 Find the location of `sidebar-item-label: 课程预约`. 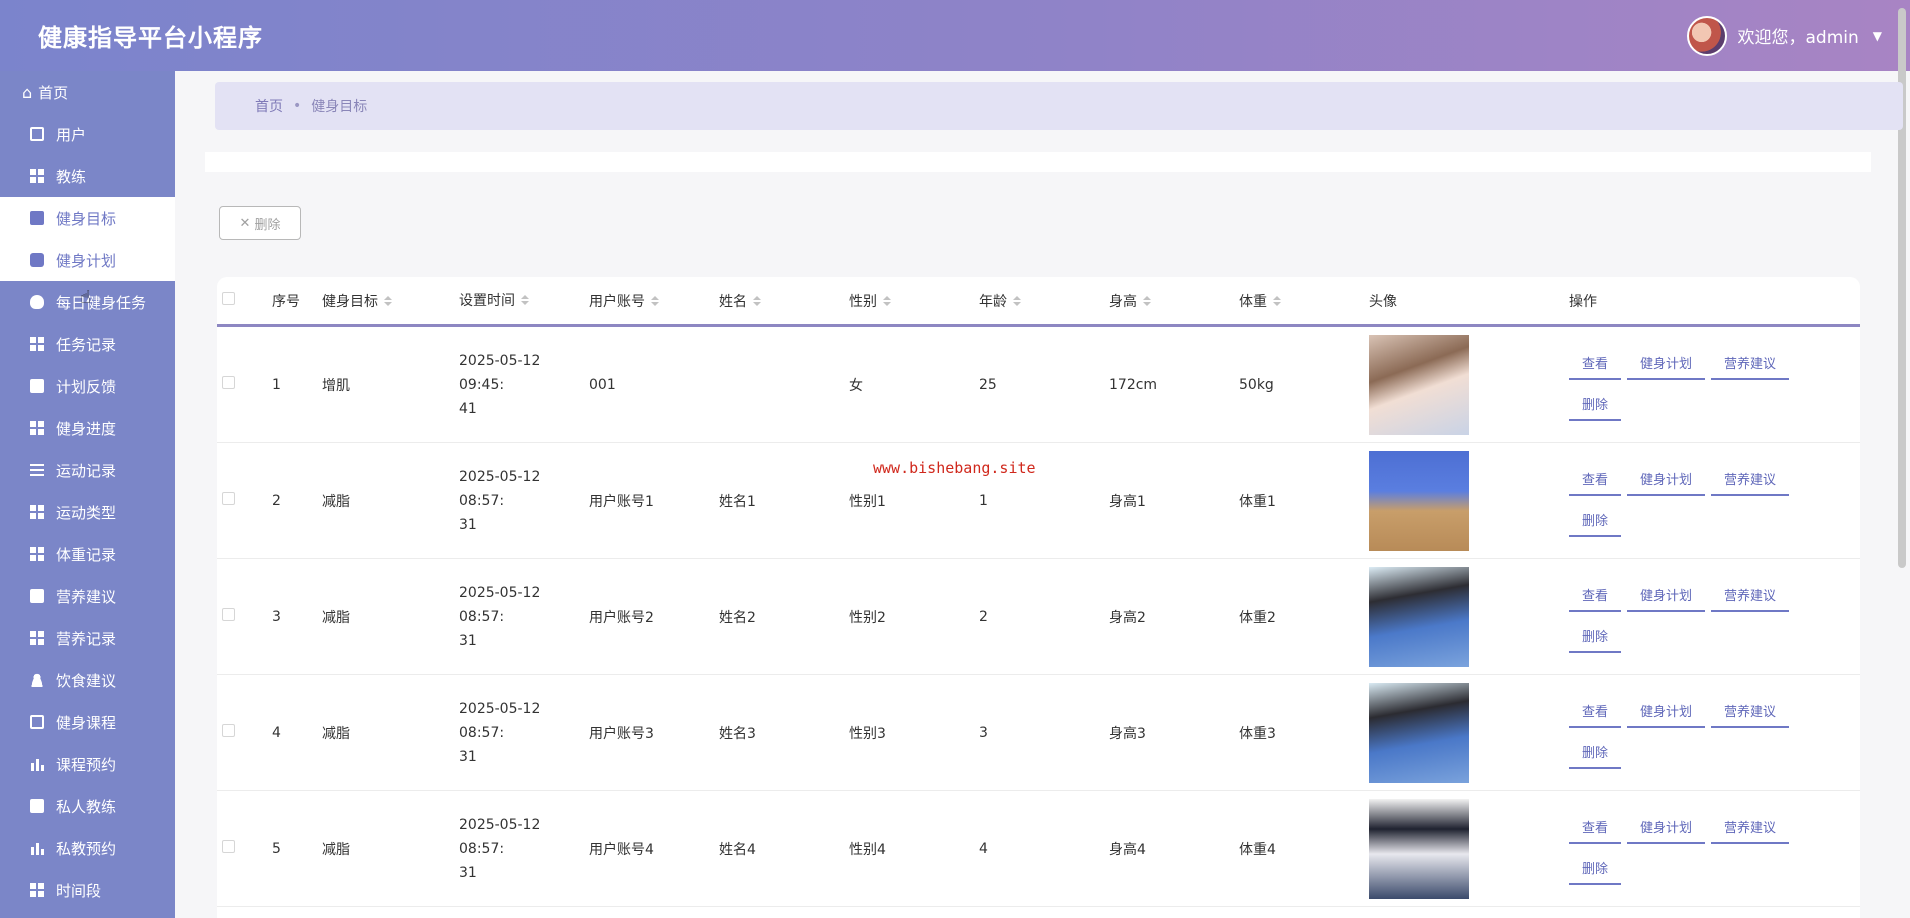

sidebar-item-label: 课程预约 is located at coordinates (86, 764).